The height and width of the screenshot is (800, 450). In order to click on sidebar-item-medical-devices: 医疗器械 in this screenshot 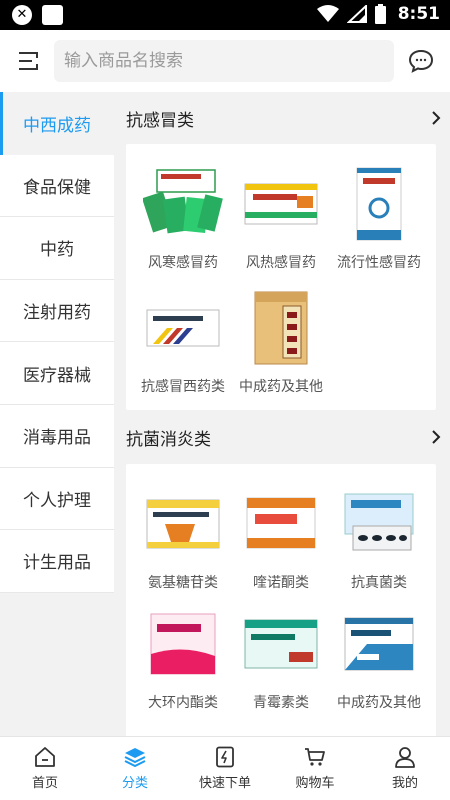, I will do `click(57, 373)`.